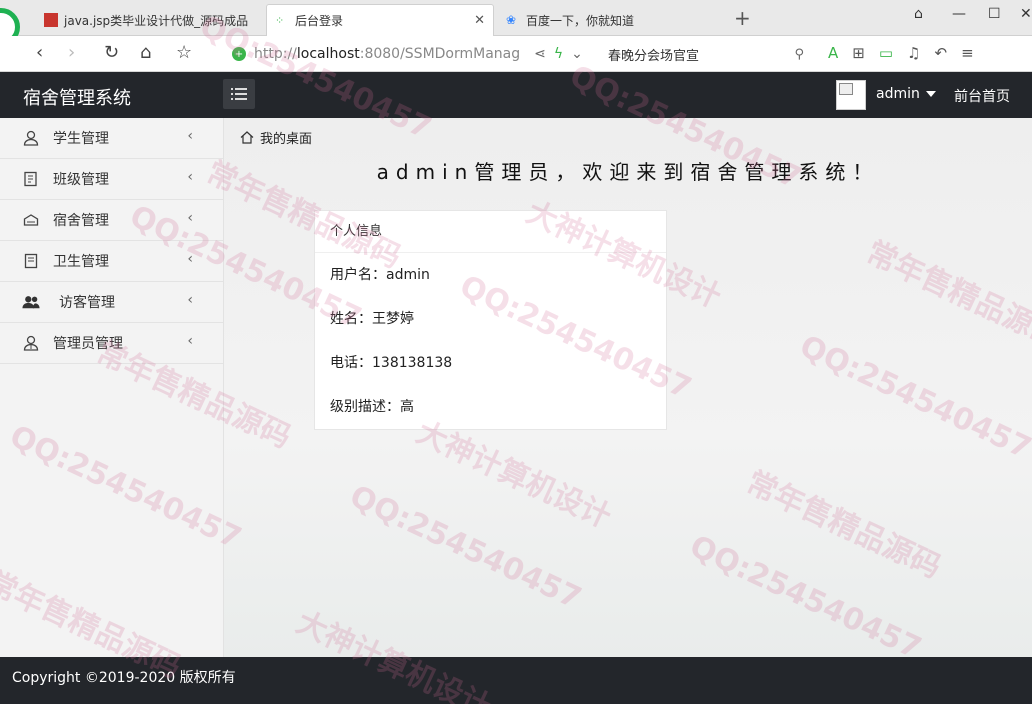 The width and height of the screenshot is (1032, 704). What do you see at coordinates (247, 137) in the screenshot?
I see `home-icon` at bounding box center [247, 137].